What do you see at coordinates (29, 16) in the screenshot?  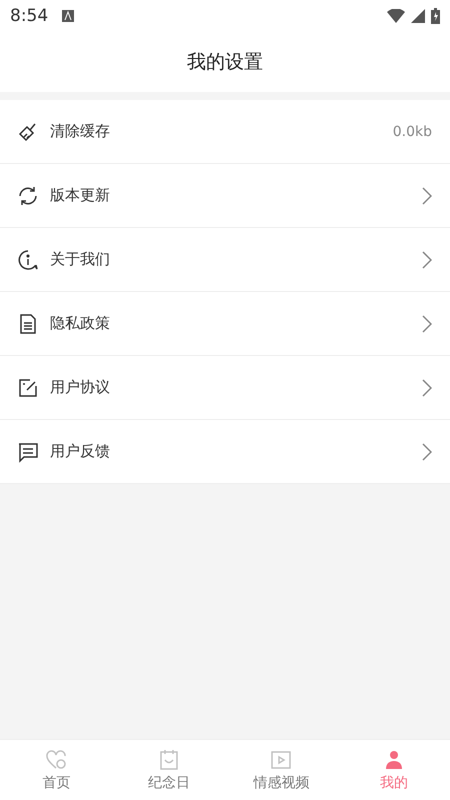 I see `status-time: 8:54` at bounding box center [29, 16].